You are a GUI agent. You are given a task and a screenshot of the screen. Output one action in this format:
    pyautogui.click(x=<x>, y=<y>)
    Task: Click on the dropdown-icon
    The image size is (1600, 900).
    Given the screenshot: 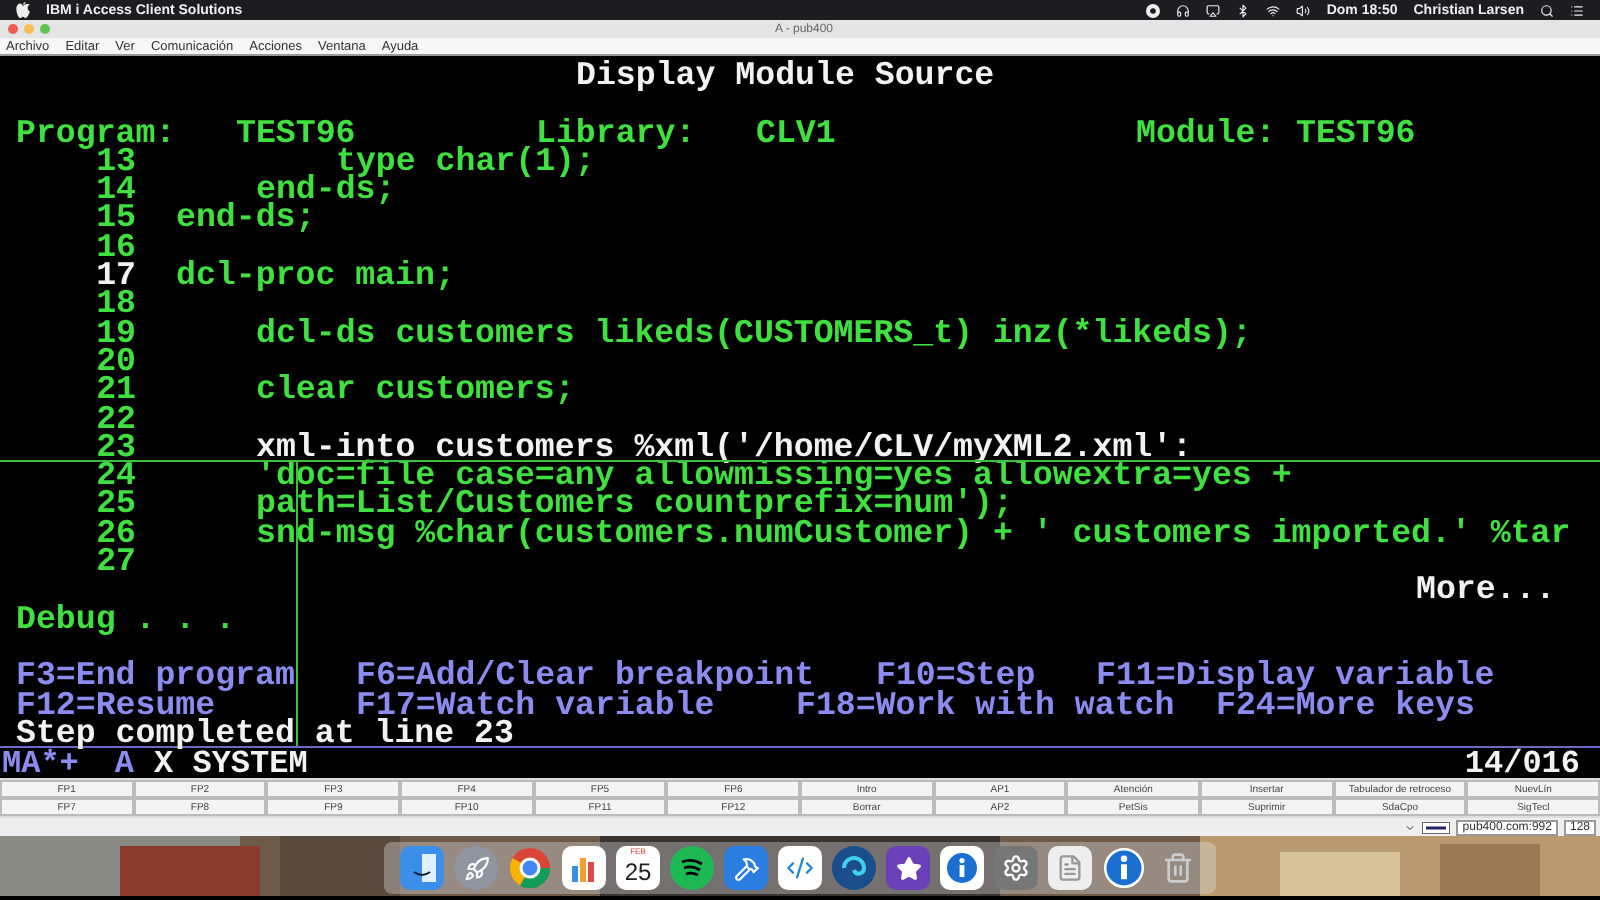 What is the action you would take?
    pyautogui.click(x=1410, y=827)
    